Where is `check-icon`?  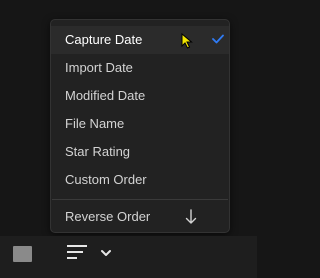
check-icon is located at coordinates (218, 39).